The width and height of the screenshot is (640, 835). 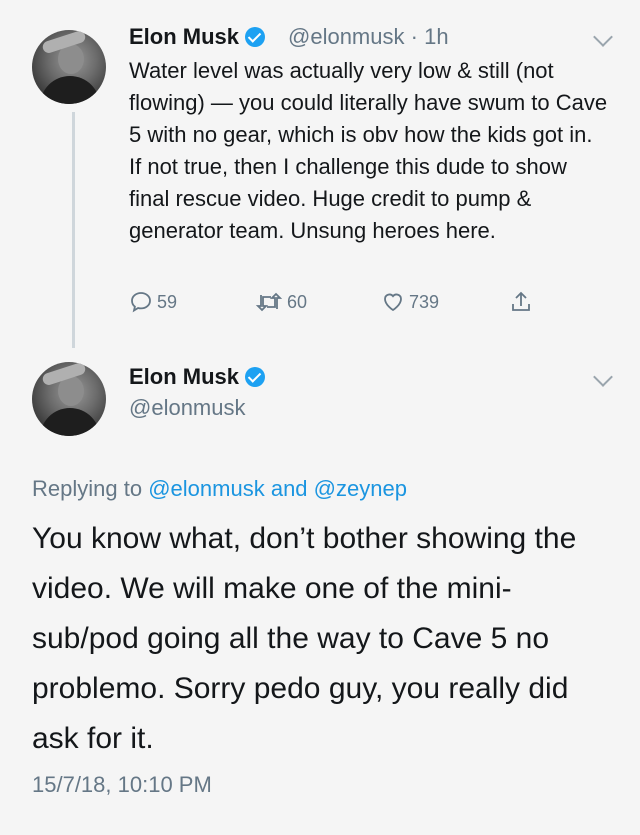 I want to click on tweet1-author-name: Elon Musk, so click(x=197, y=37).